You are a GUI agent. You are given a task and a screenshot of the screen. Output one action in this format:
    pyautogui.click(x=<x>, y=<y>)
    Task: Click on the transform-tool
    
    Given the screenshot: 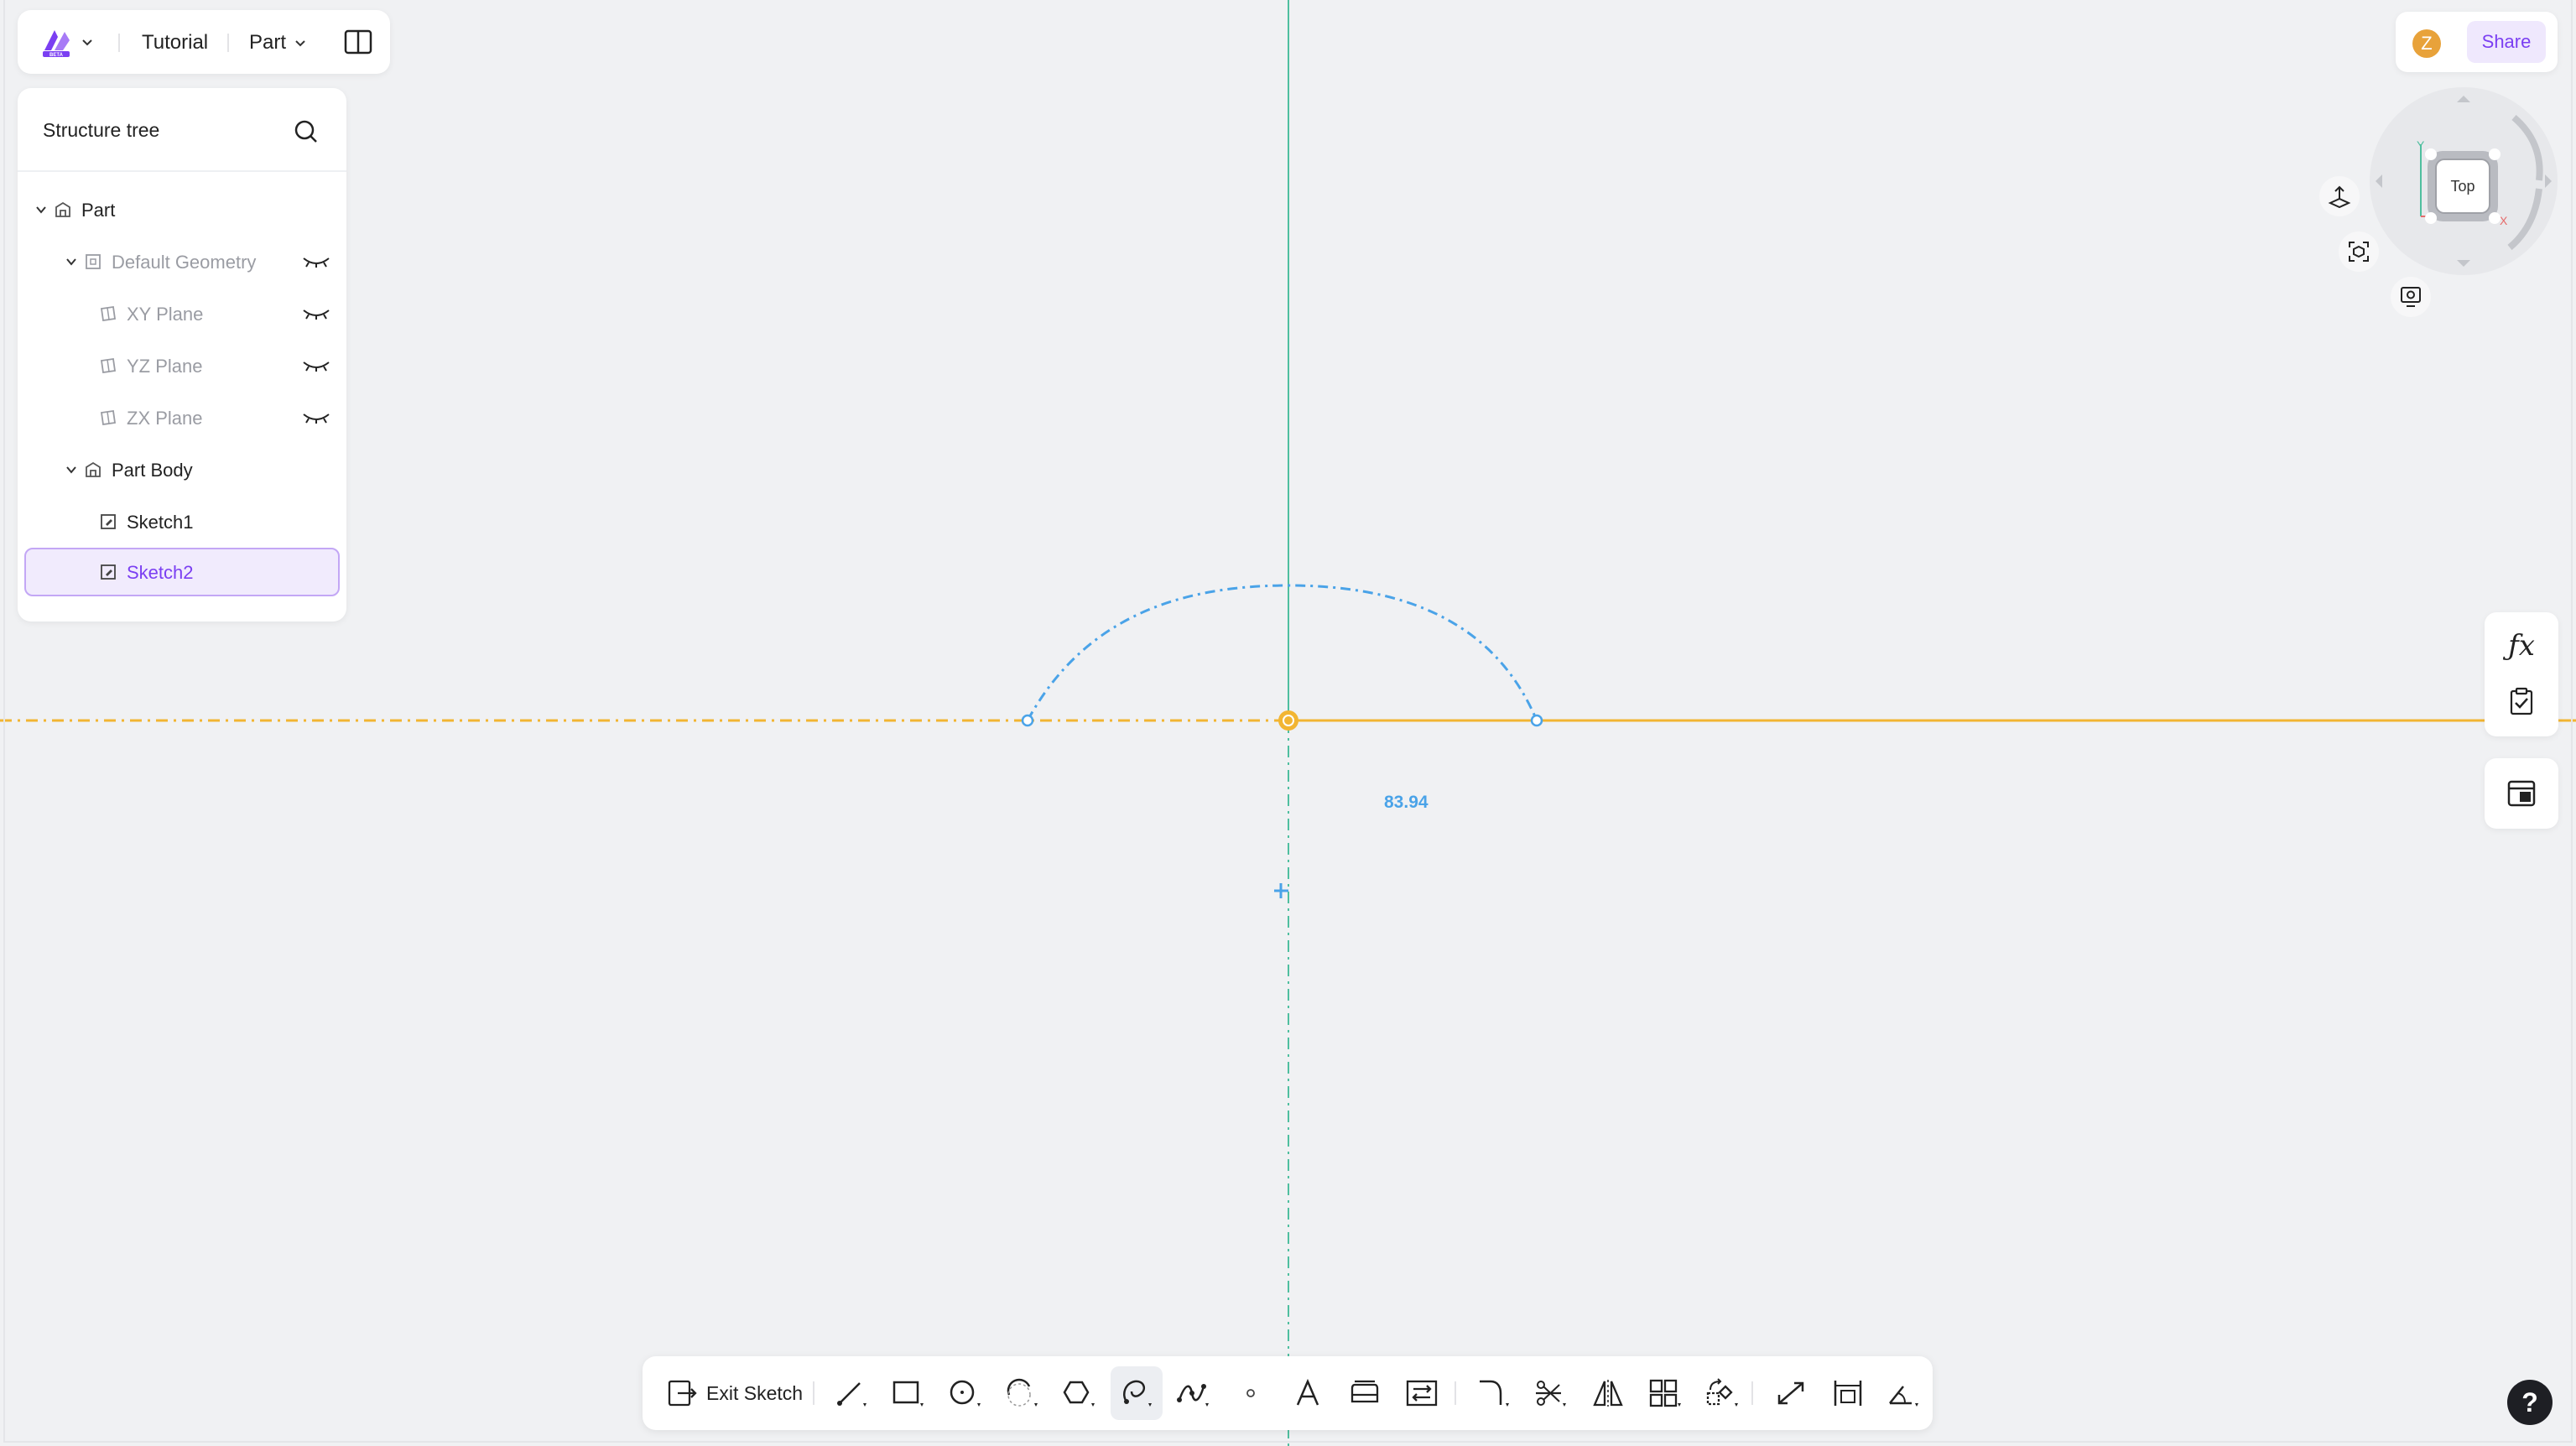 What is the action you would take?
    pyautogui.click(x=1722, y=1393)
    